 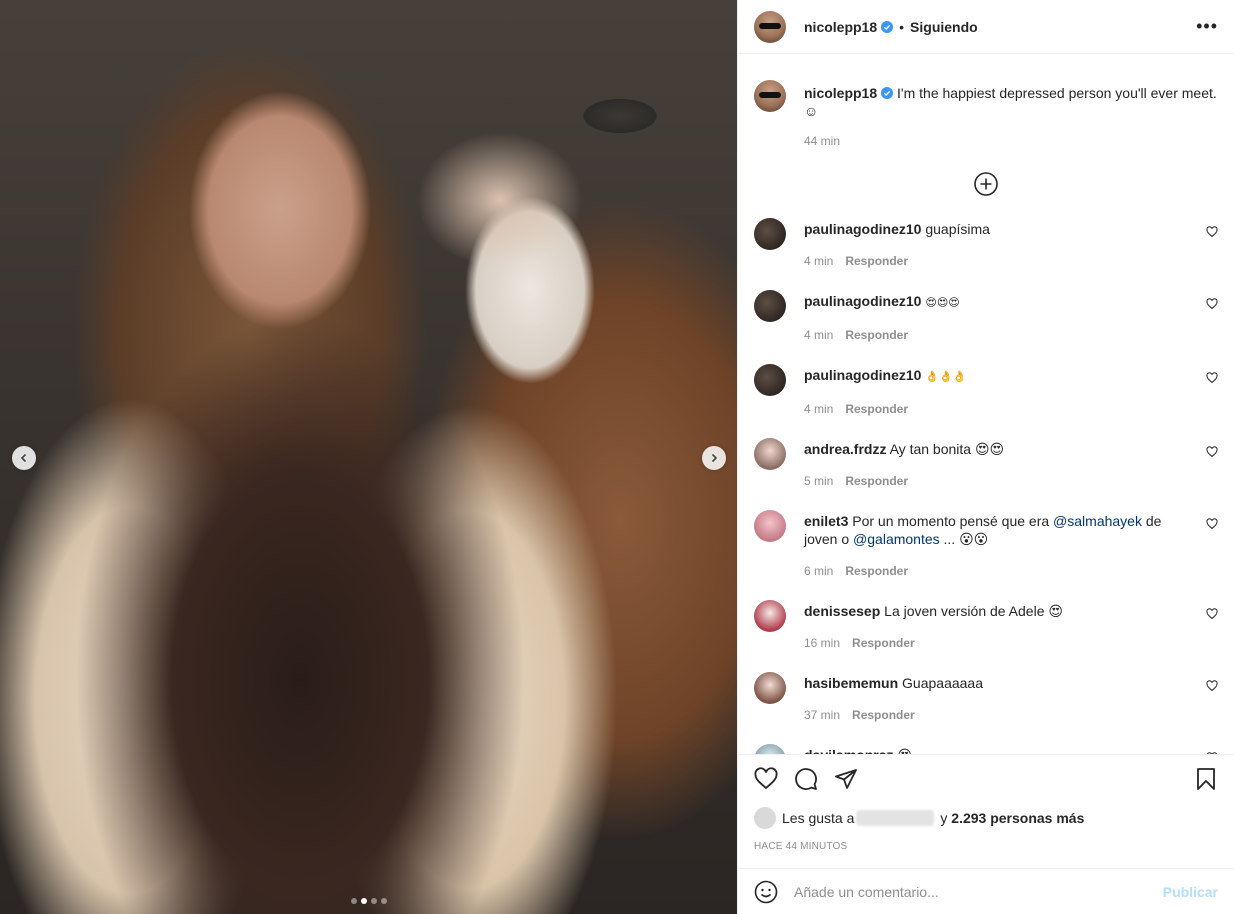 I want to click on comment-icon, so click(x=806, y=779).